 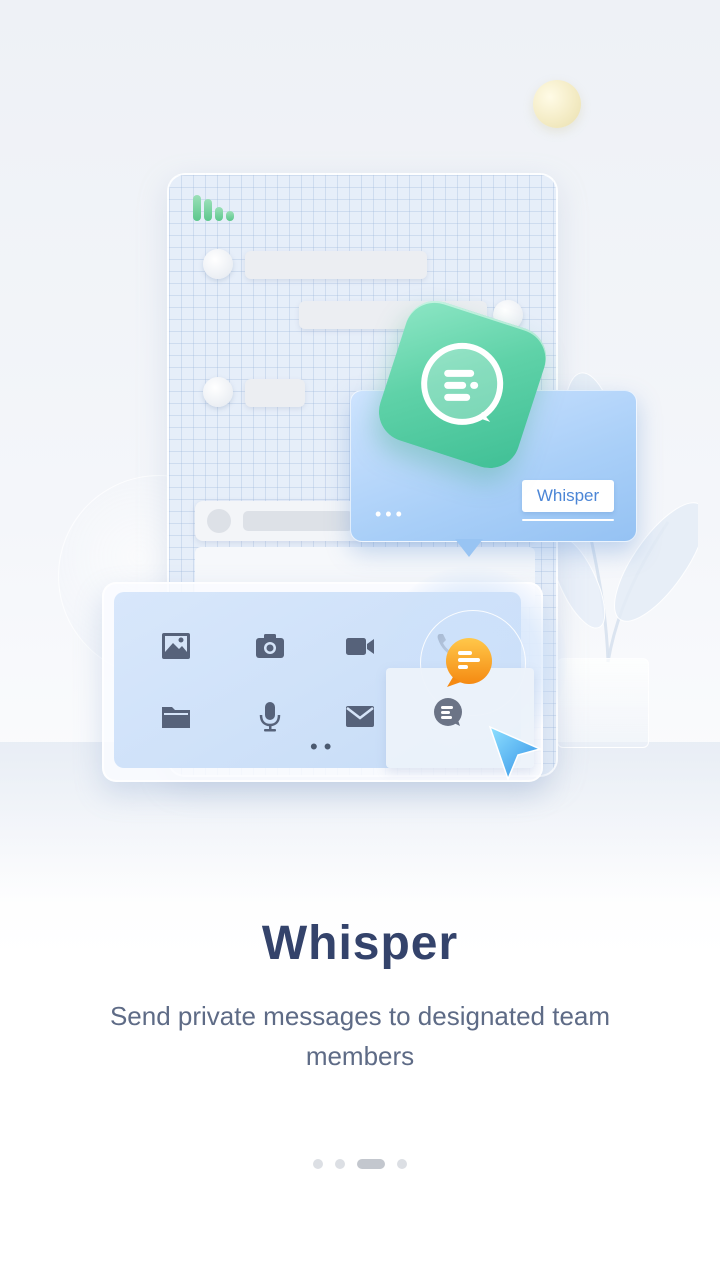 I want to click on image-icon, so click(x=176, y=646).